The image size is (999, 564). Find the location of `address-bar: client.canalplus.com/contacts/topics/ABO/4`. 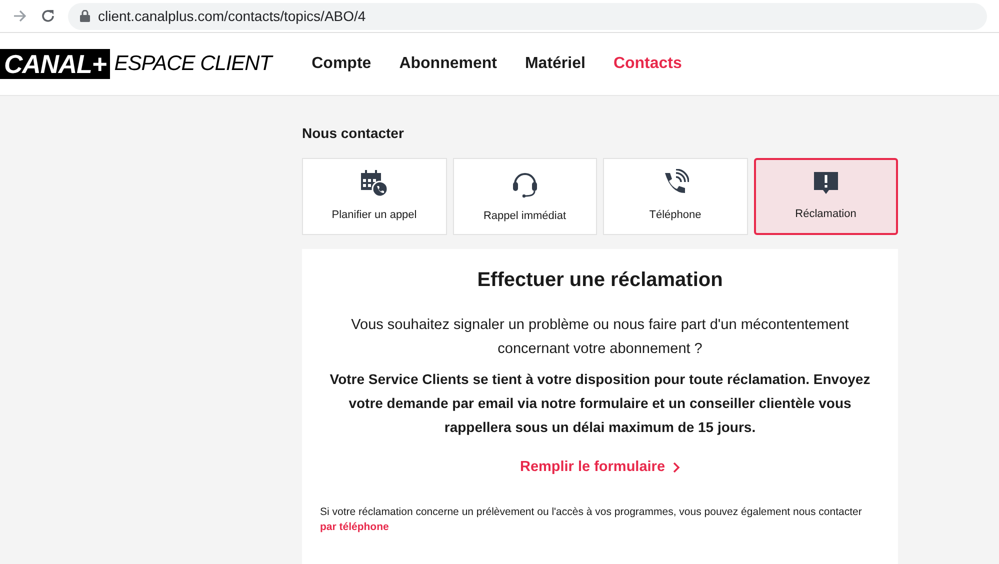

address-bar: client.canalplus.com/contacts/topics/ABO/4 is located at coordinates (527, 16).